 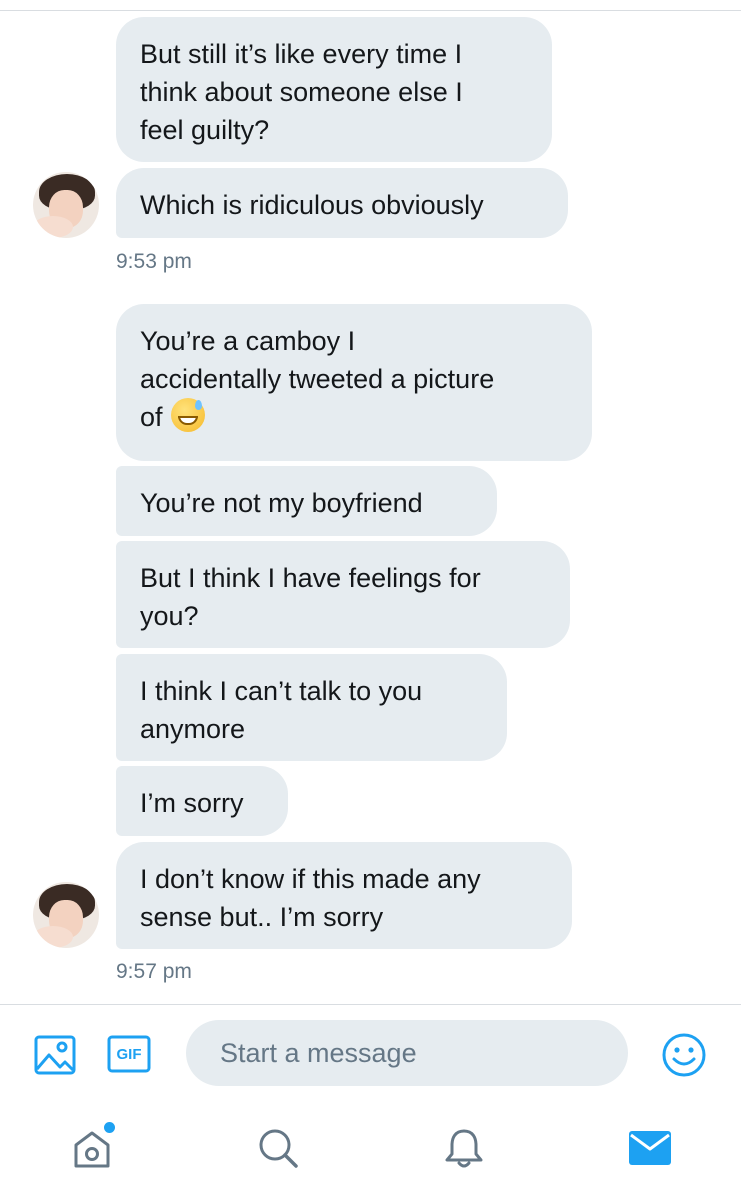 What do you see at coordinates (370, 1004) in the screenshot?
I see `composer-divider` at bounding box center [370, 1004].